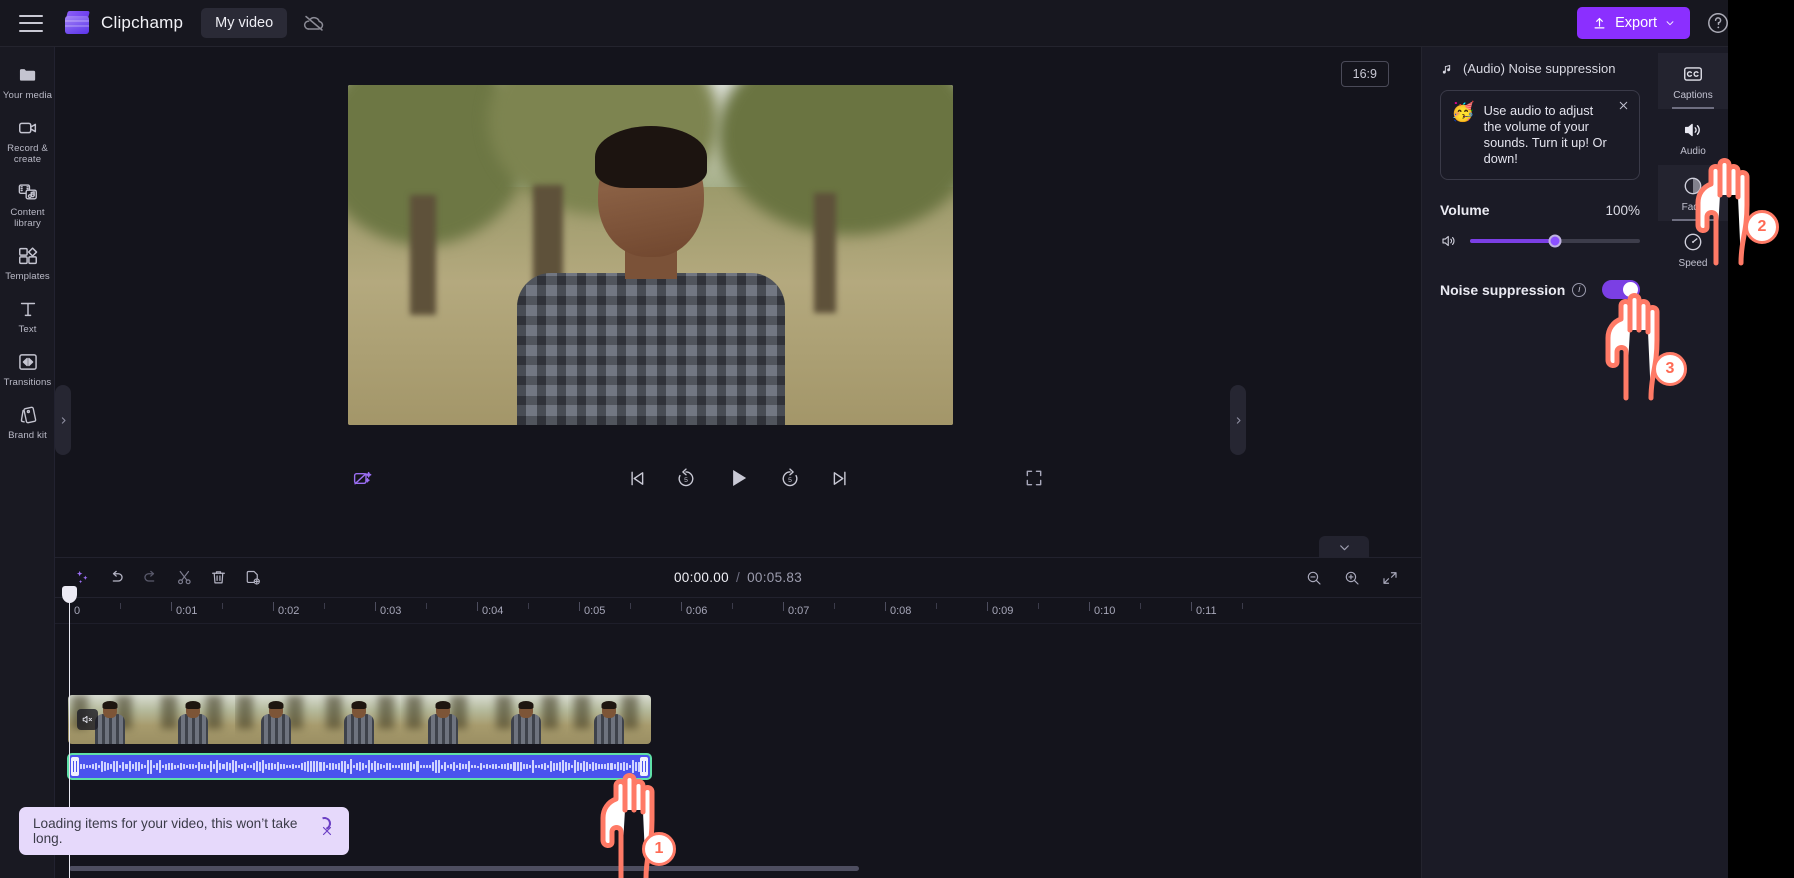  I want to click on music-note-icon, so click(1446, 69).